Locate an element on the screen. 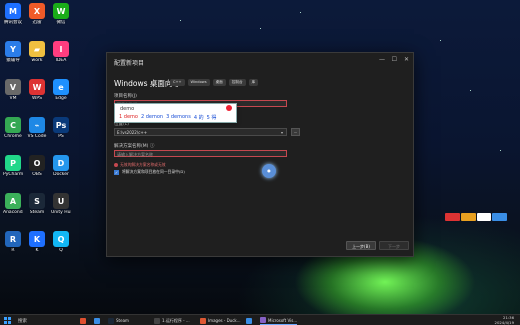 The width and height of the screenshot is (520, 325). ime-candidate: 1 demo is located at coordinates (128, 117).